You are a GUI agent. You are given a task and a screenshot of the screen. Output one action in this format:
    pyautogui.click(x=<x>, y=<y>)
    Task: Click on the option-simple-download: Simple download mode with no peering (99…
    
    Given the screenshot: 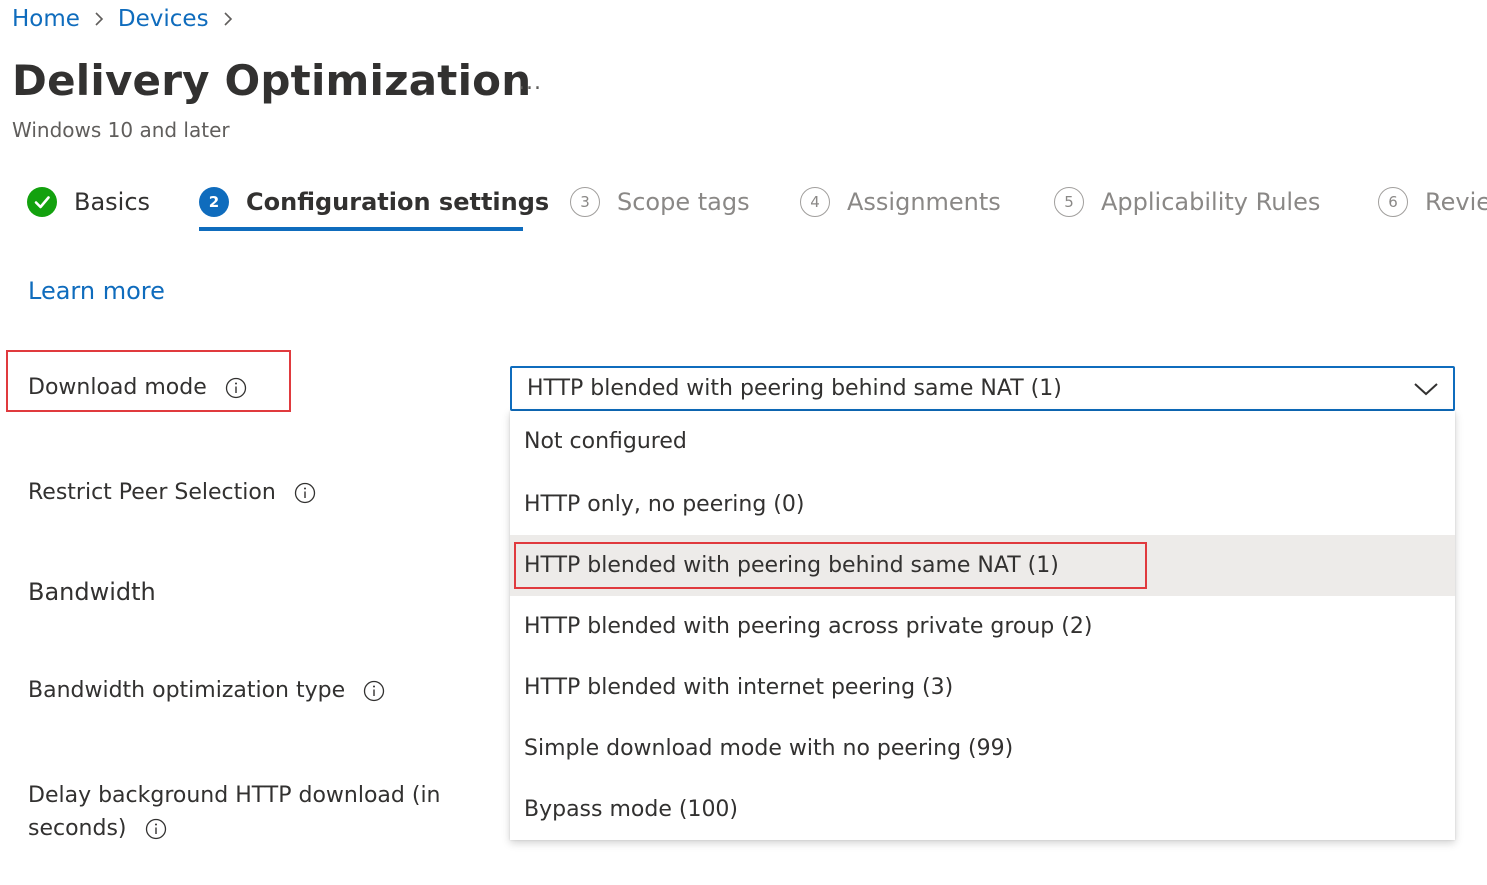 What is the action you would take?
    pyautogui.click(x=982, y=748)
    